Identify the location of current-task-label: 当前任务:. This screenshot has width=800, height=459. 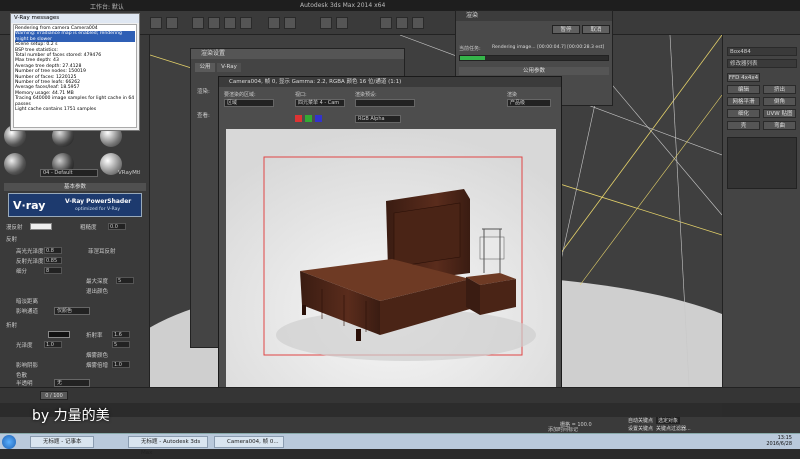
(470, 49).